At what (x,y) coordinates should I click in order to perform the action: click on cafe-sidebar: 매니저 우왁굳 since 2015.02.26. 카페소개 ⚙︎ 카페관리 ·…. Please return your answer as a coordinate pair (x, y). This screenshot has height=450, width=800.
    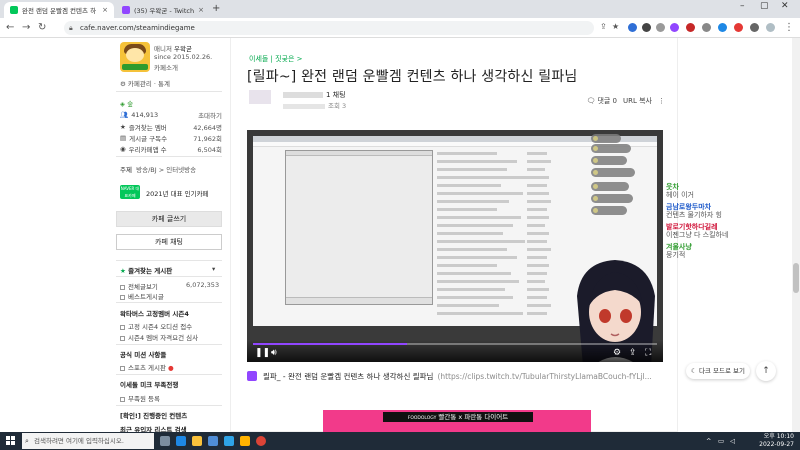
    Looking at the image, I should click on (169, 235).